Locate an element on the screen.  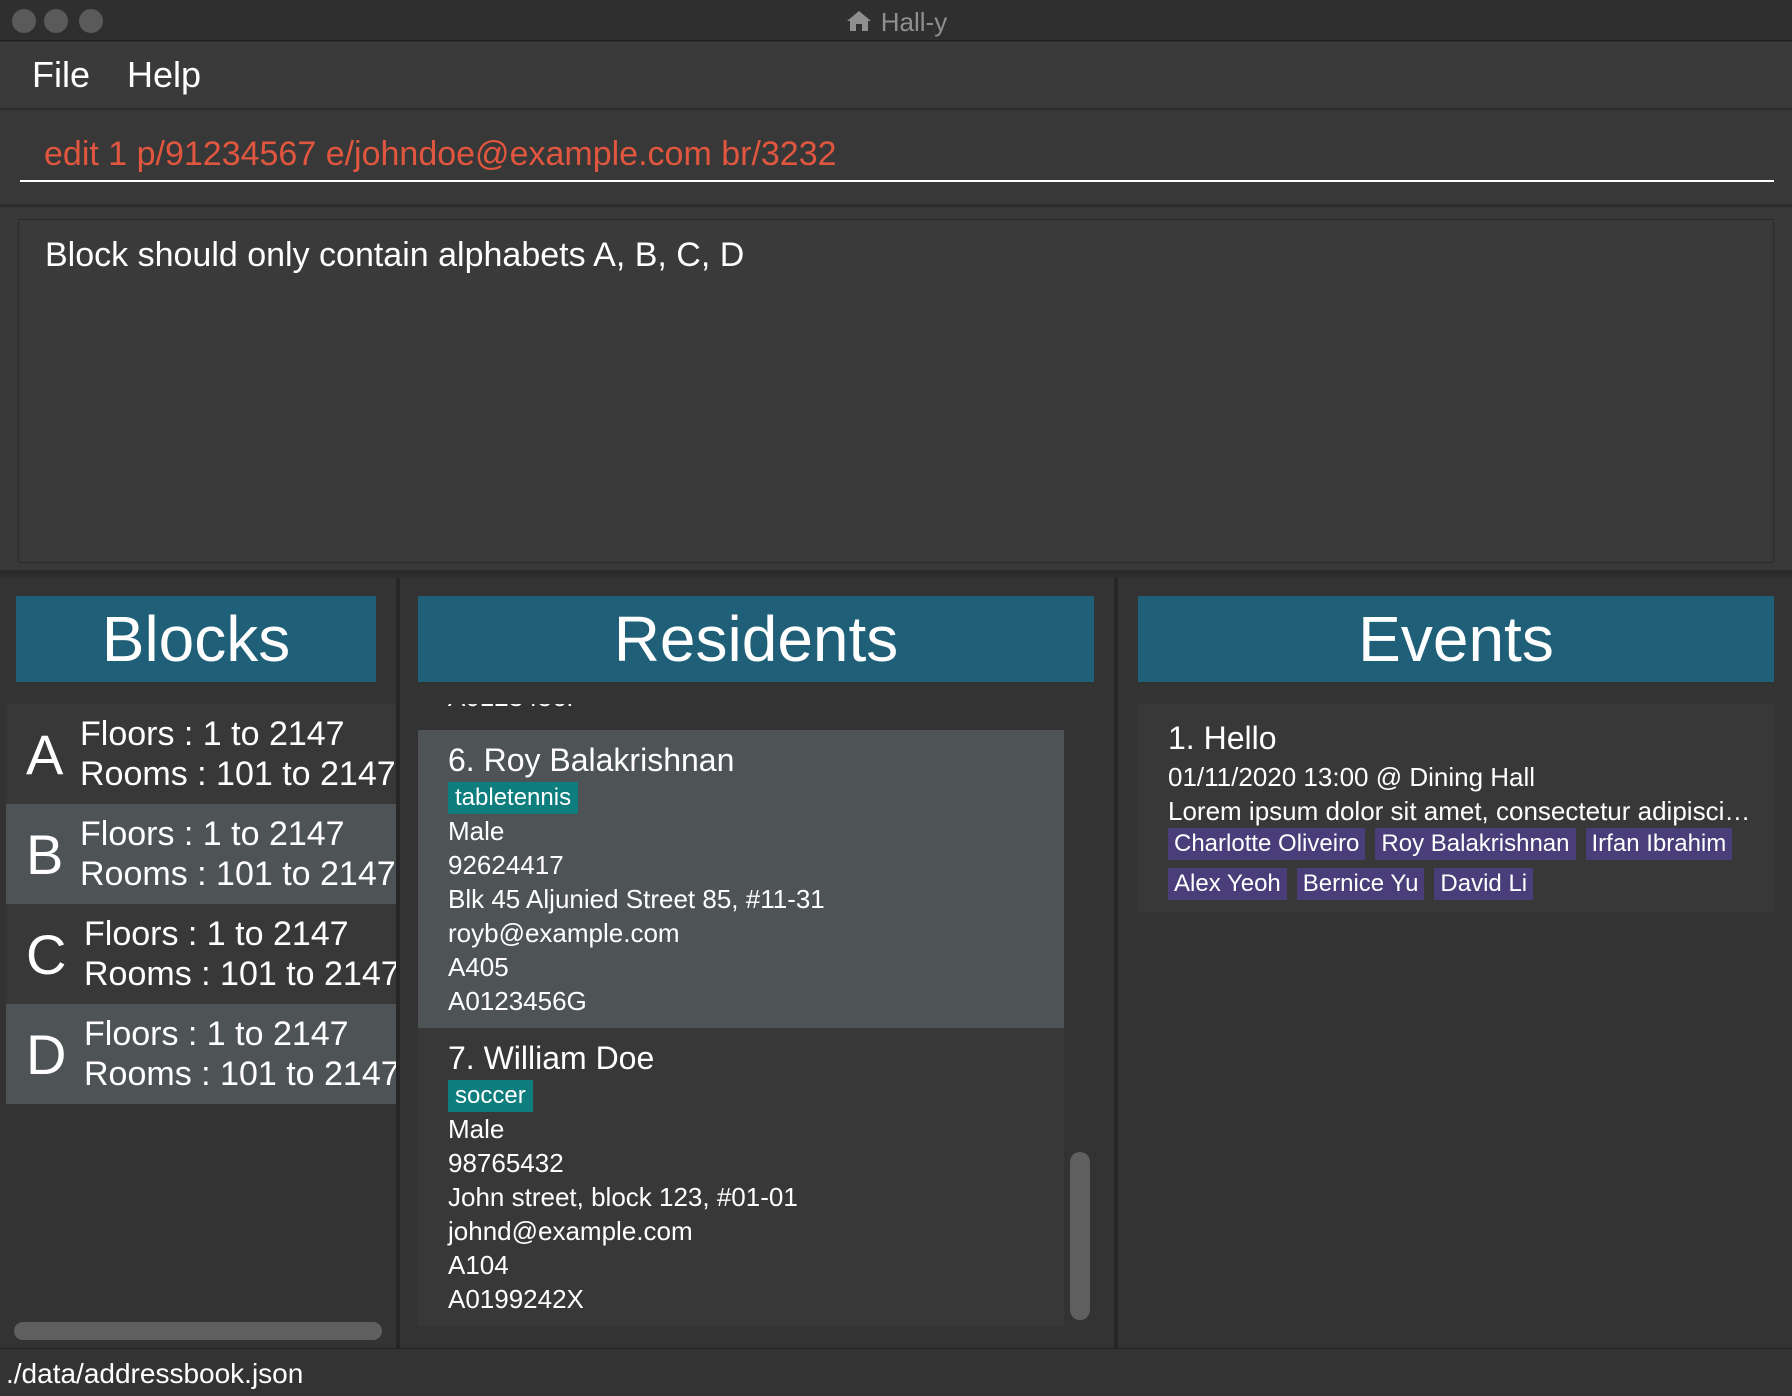
event-time: 01/11/2020 13:00 @ Dining Hall is located at coordinates (1352, 777).